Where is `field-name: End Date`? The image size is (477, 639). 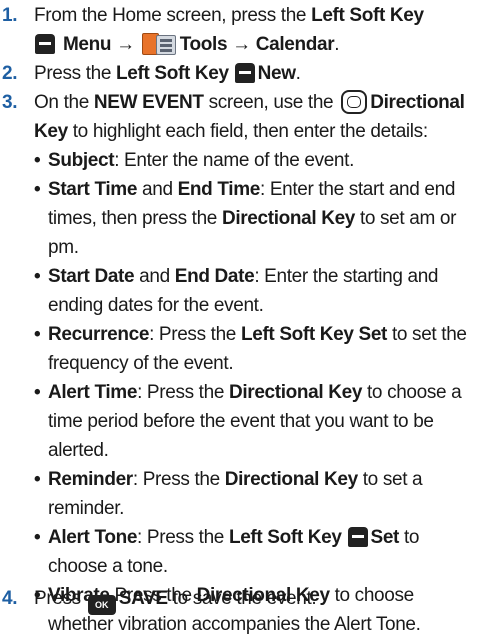
field-name: End Date is located at coordinates (214, 276).